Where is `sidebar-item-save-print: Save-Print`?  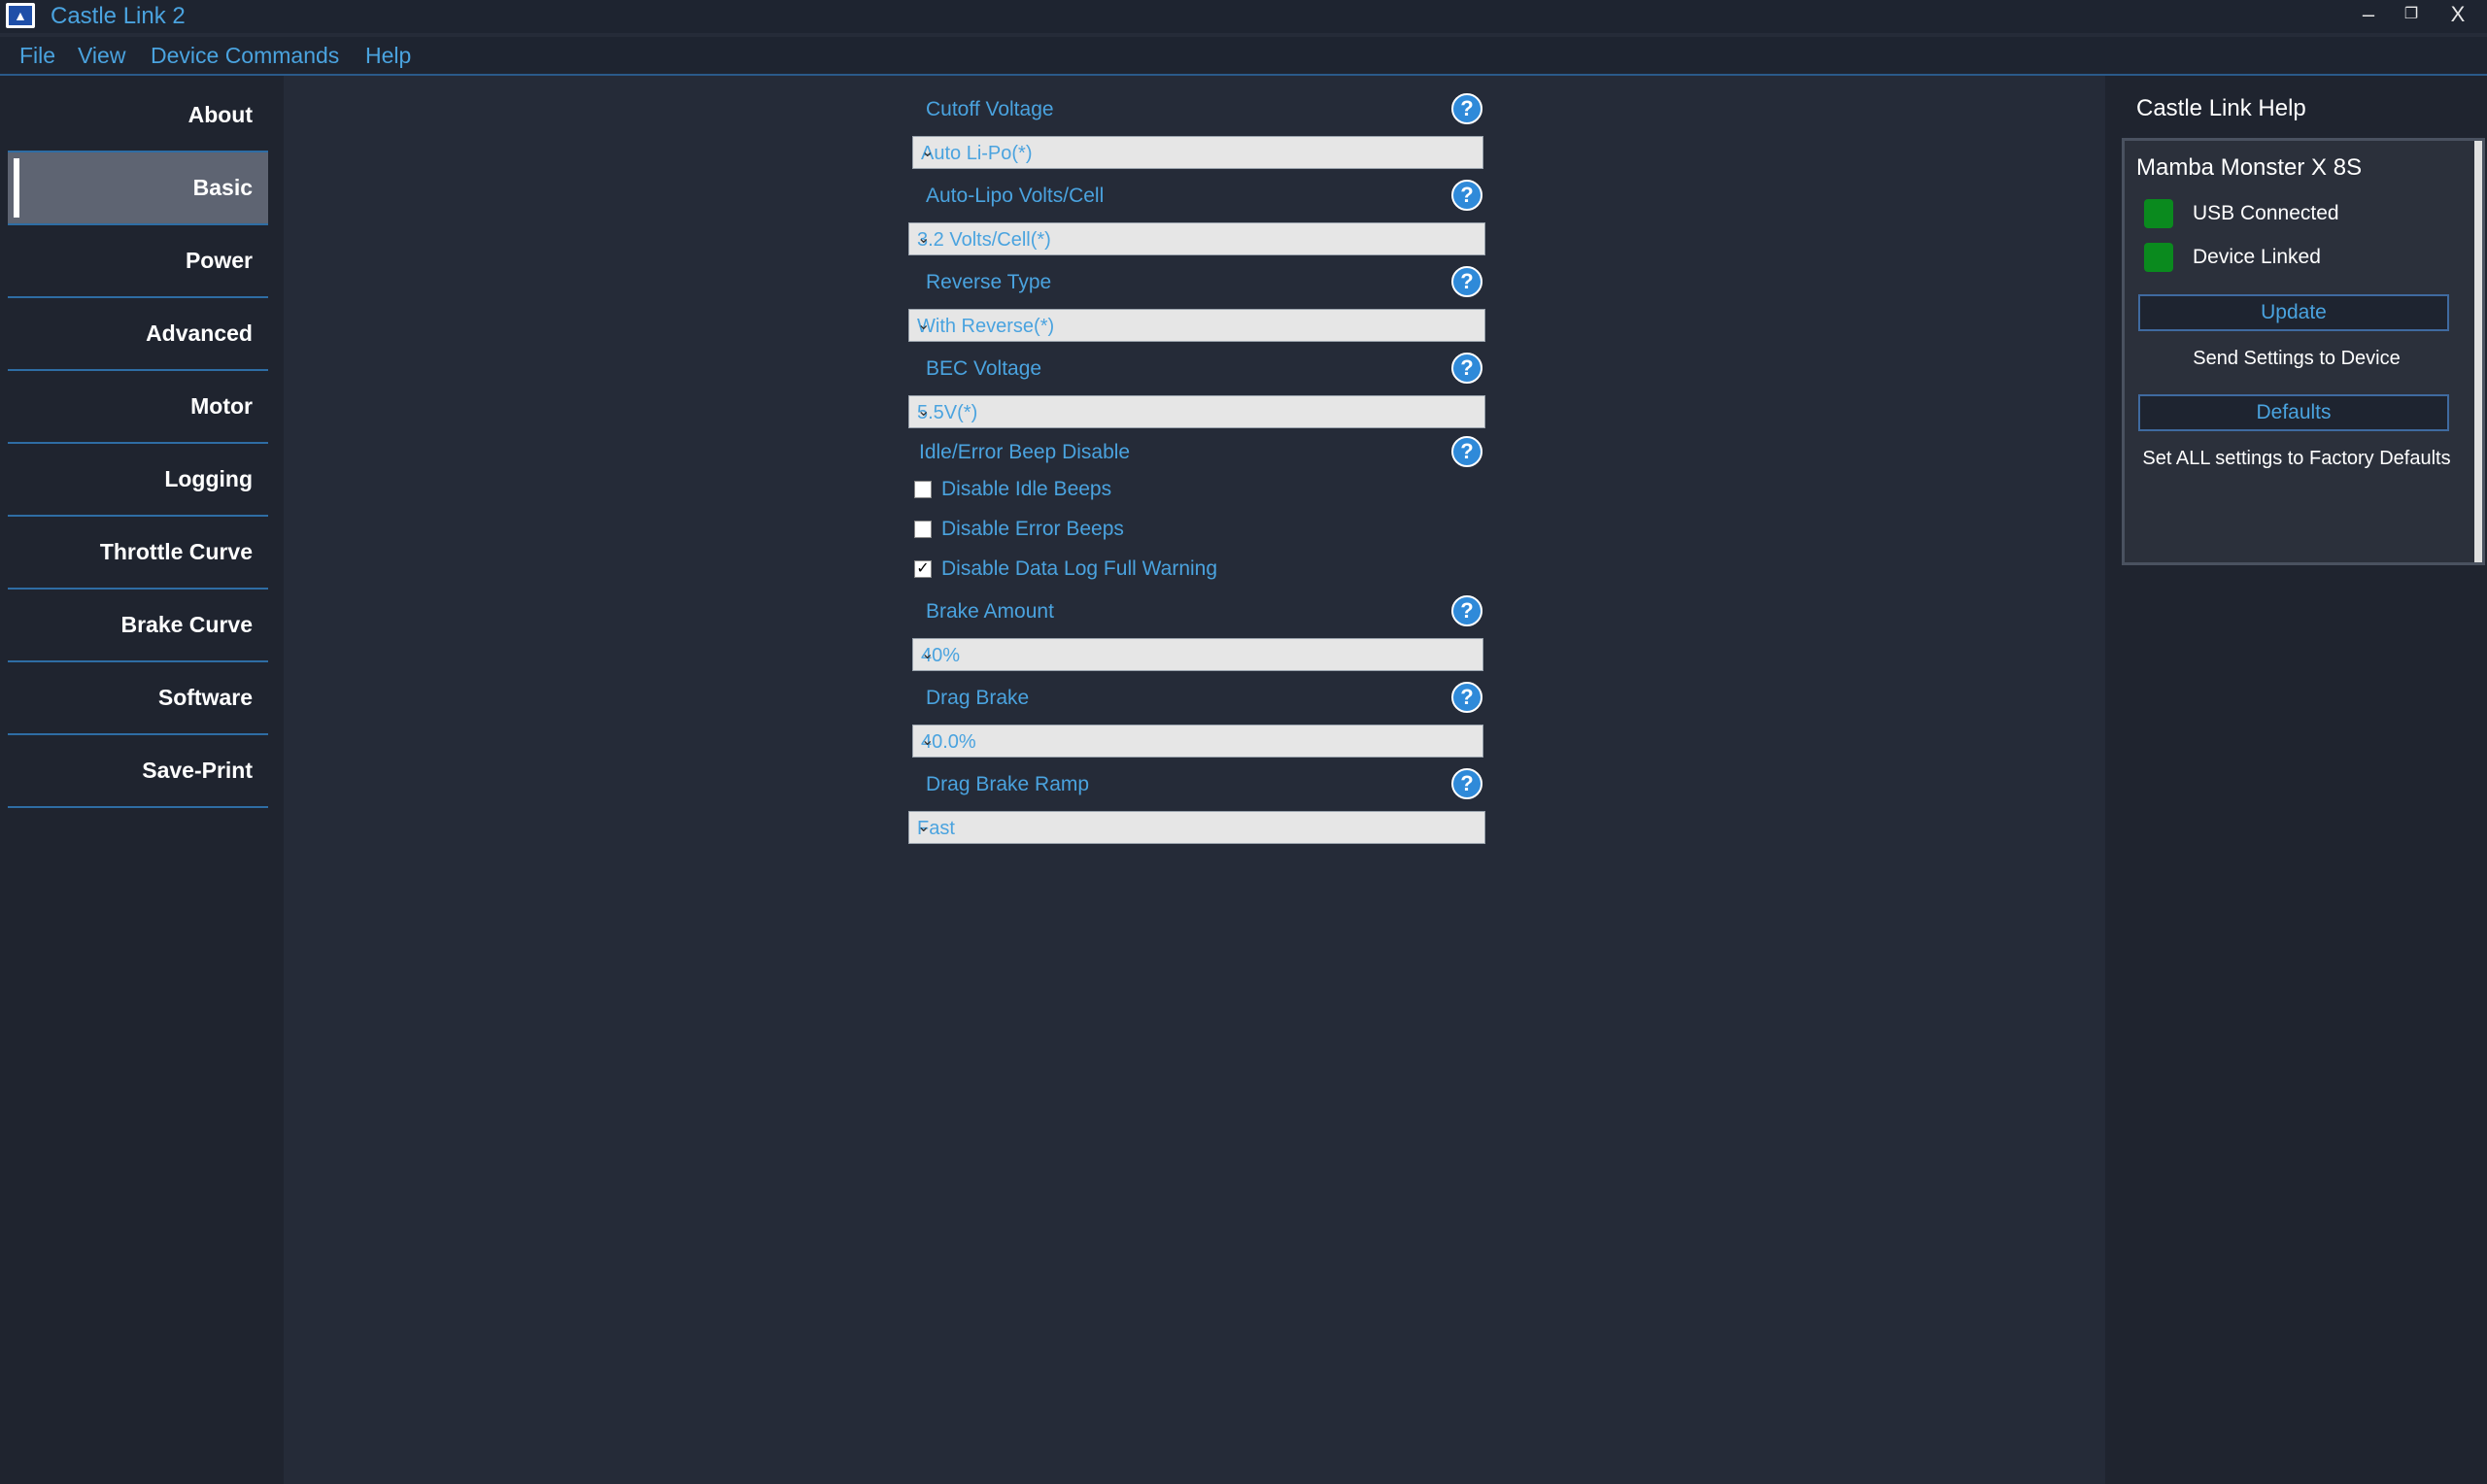 sidebar-item-save-print: Save-Print is located at coordinates (138, 771).